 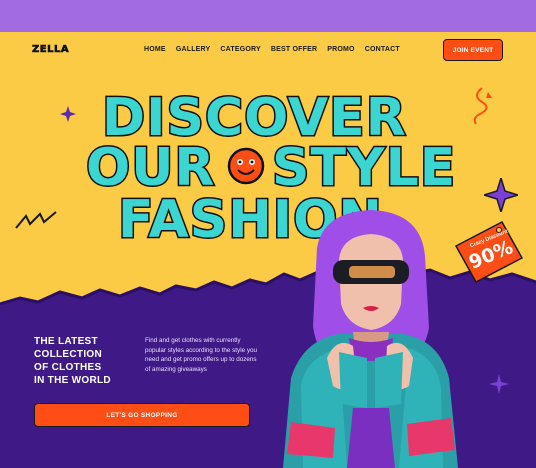 I want to click on headline-line-1: DISCOVER, so click(x=254, y=118).